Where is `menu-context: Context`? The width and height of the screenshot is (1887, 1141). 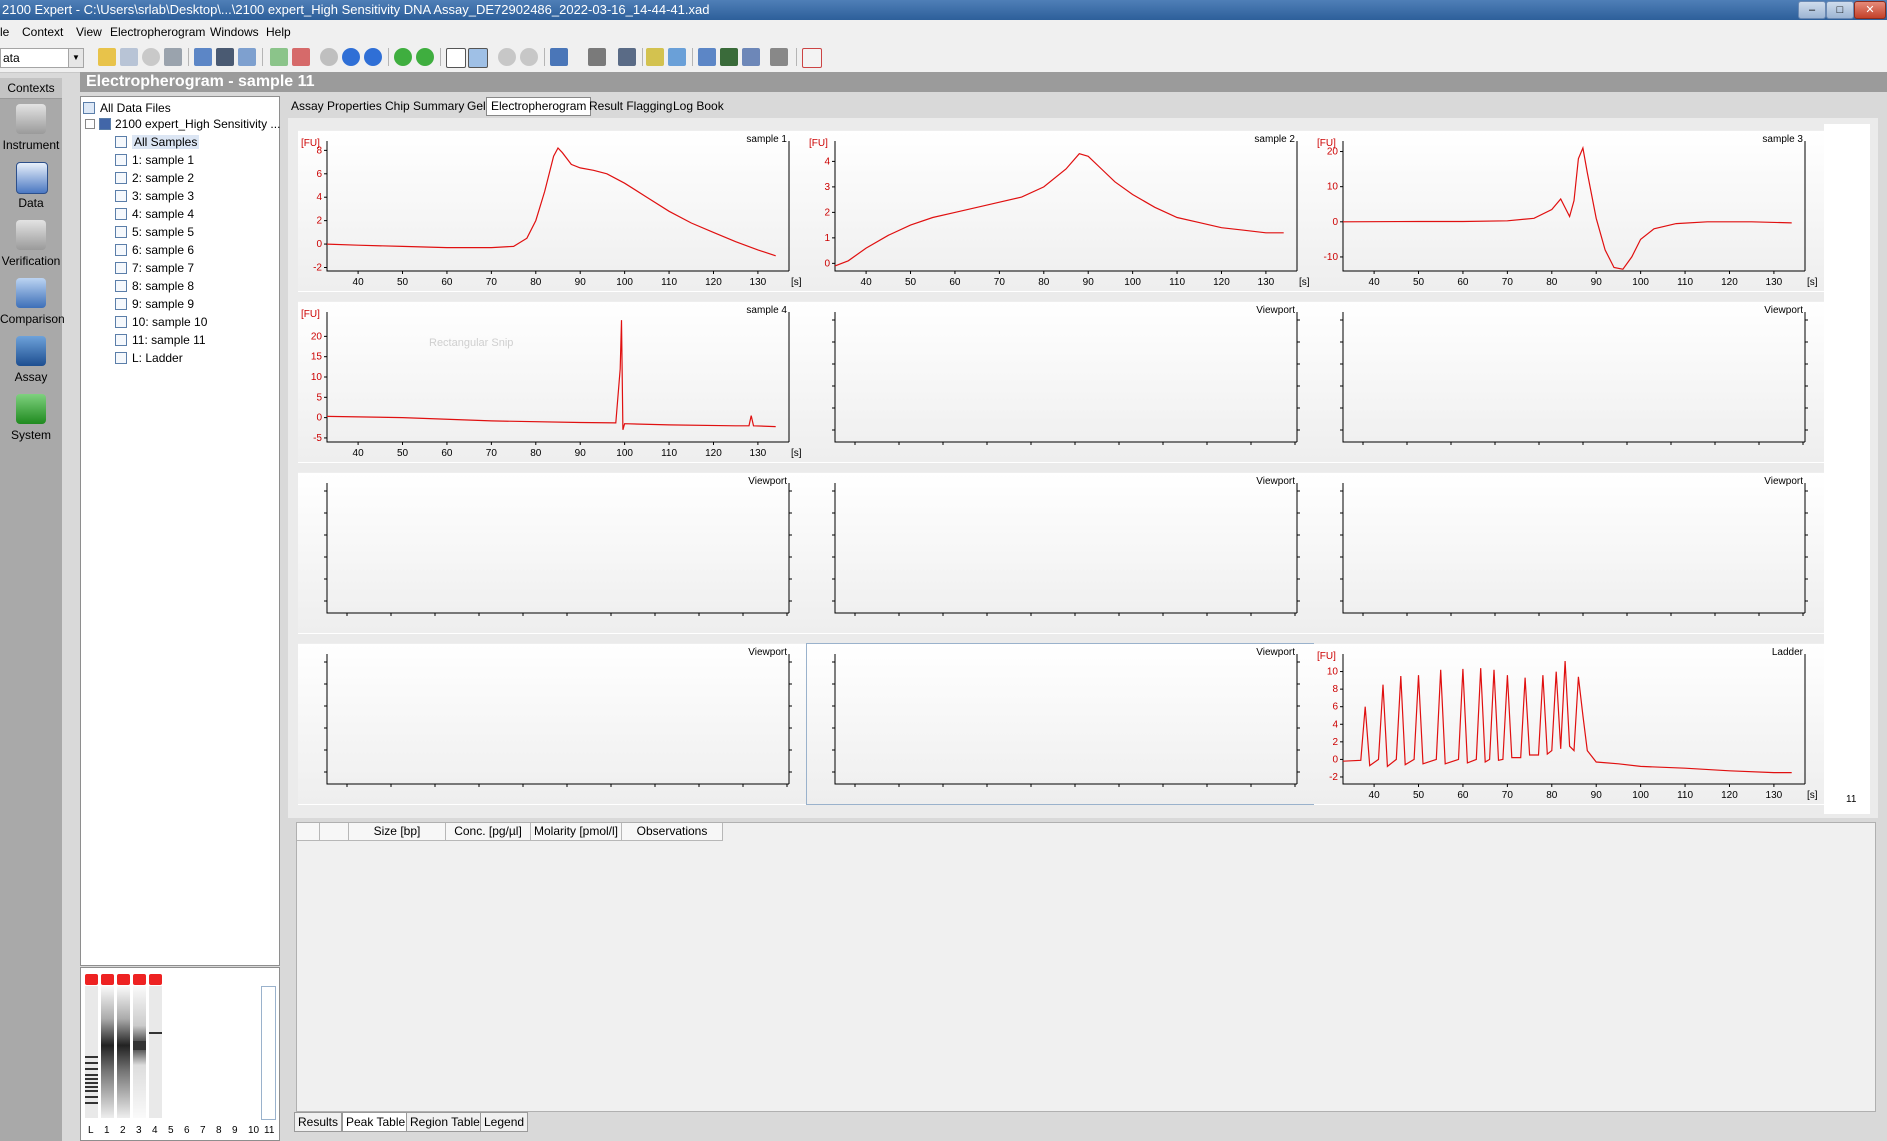 menu-context: Context is located at coordinates (42, 32).